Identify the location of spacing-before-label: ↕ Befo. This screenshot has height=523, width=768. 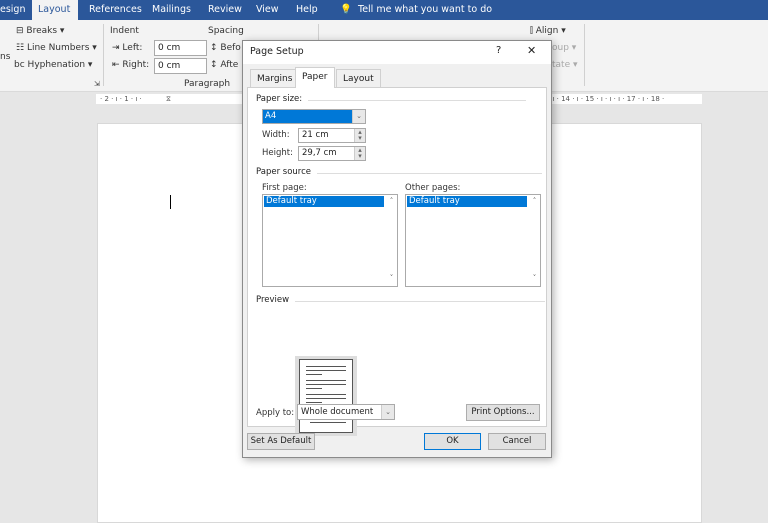
(225, 48).